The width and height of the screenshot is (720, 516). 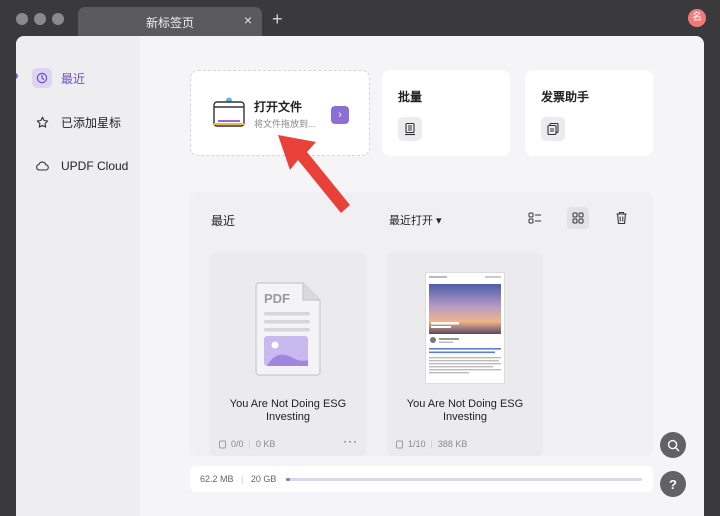 What do you see at coordinates (238, 479) in the screenshot?
I see `storage-text: 62.2 MB | 20 GB` at bounding box center [238, 479].